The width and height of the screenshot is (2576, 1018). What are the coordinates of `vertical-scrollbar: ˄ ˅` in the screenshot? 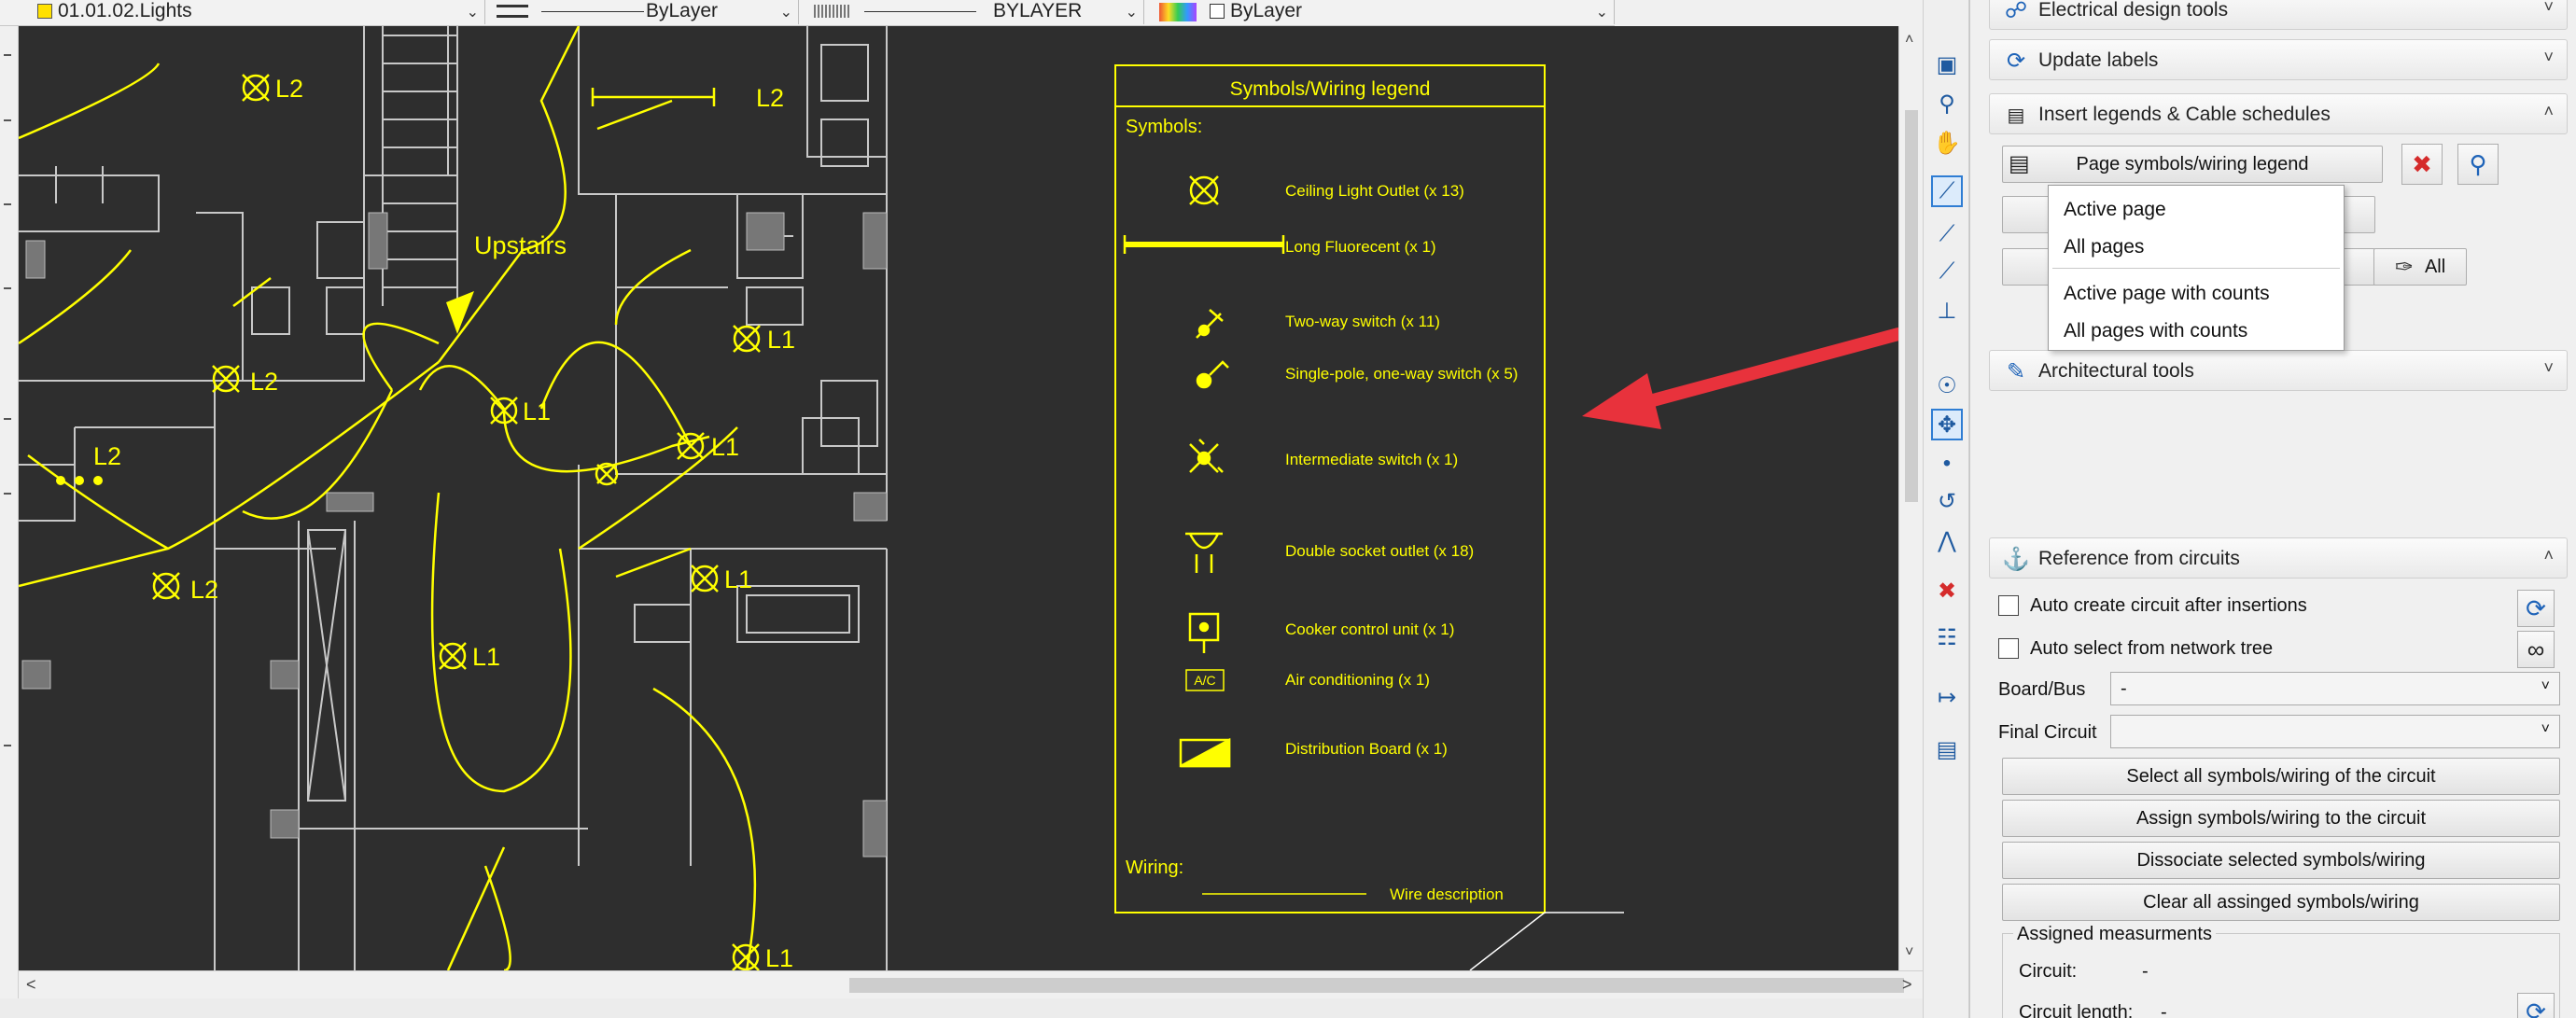 It's located at (1910, 498).